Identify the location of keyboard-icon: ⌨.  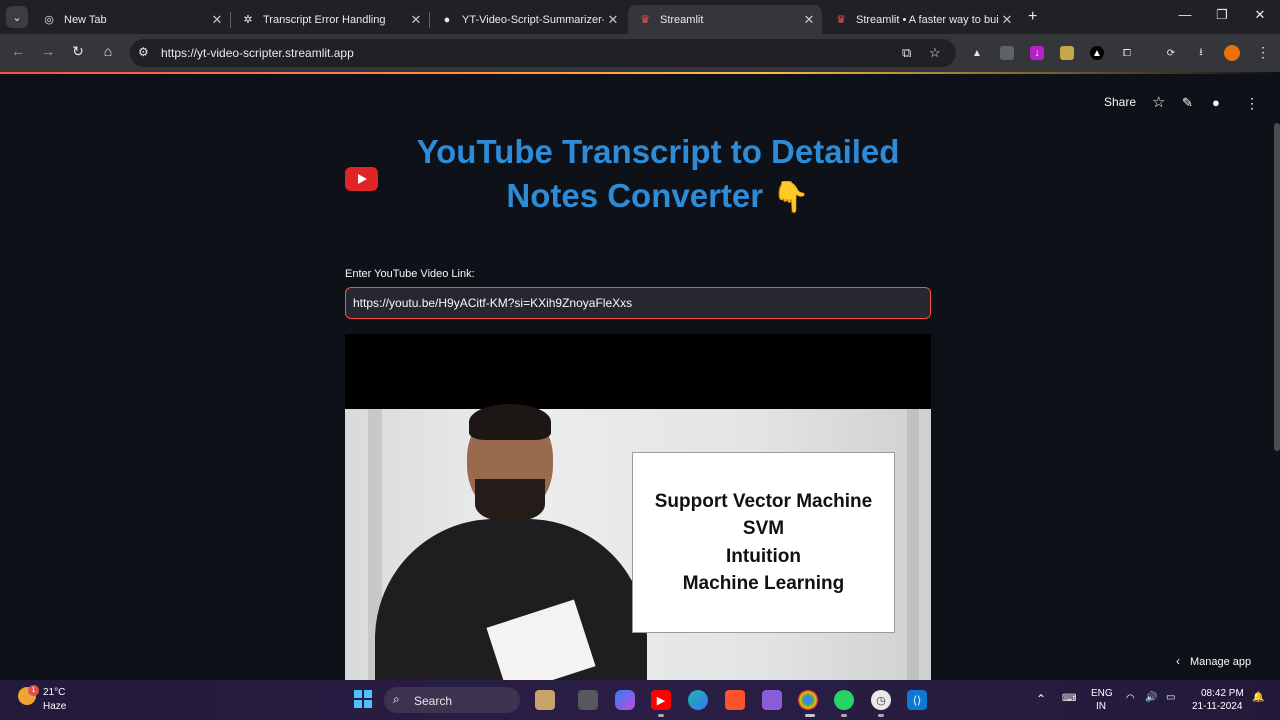
(1069, 698).